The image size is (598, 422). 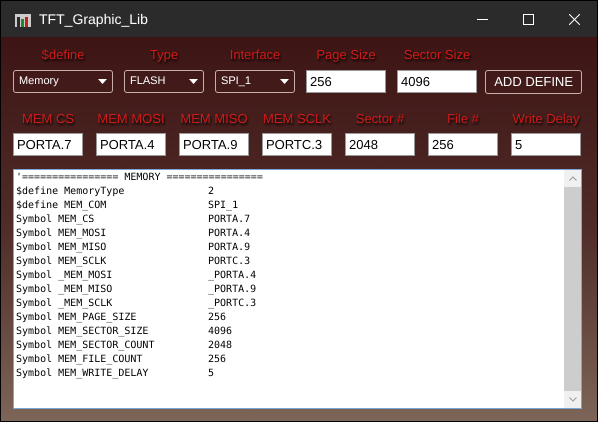 I want to click on code-value: SPI_1, so click(x=223, y=206).